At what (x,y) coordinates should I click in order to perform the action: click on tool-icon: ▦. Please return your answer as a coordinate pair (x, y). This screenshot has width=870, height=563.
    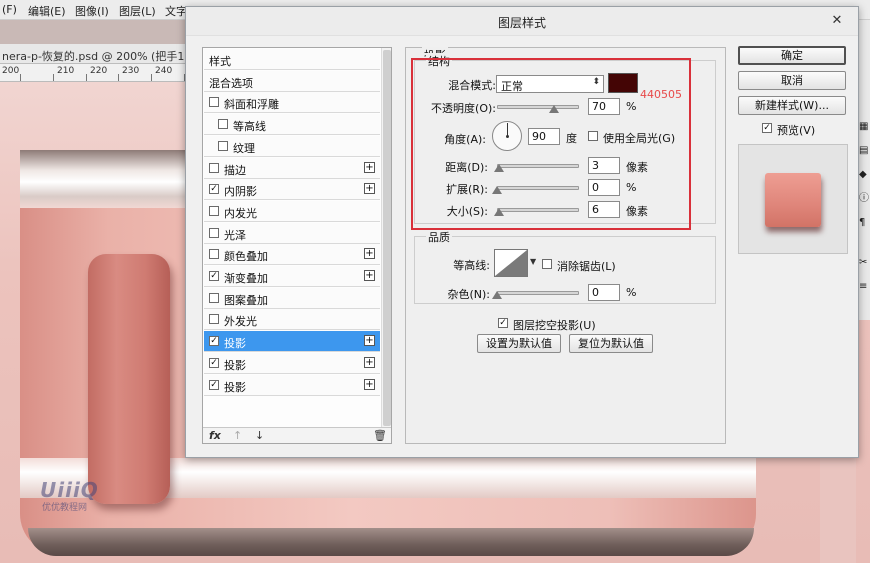
    Looking at the image, I should click on (864, 127).